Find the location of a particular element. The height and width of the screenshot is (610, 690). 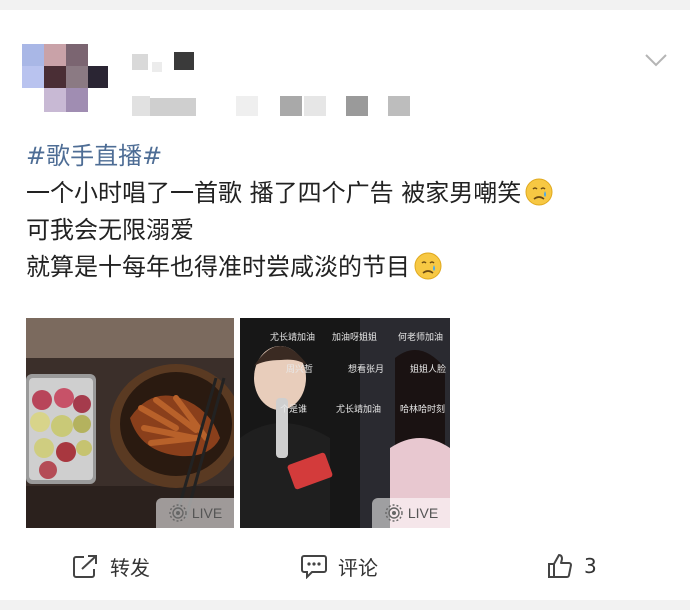

comment-button: 评论 is located at coordinates (339, 566).